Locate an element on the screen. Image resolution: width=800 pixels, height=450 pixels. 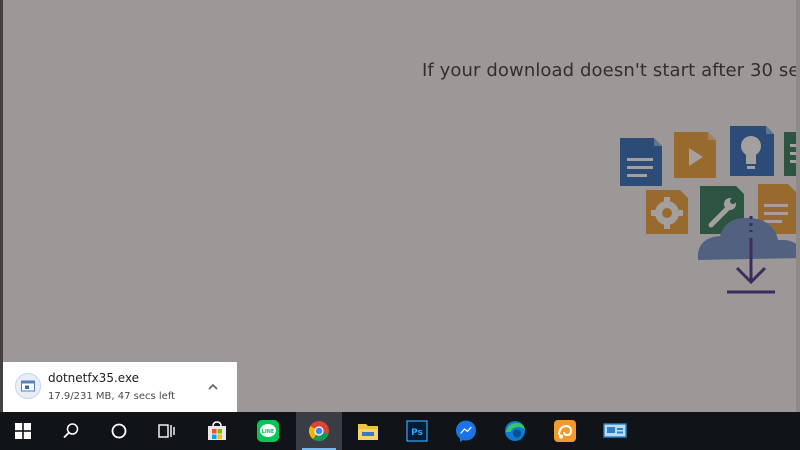
chevron-up-icon is located at coordinates (213, 386).